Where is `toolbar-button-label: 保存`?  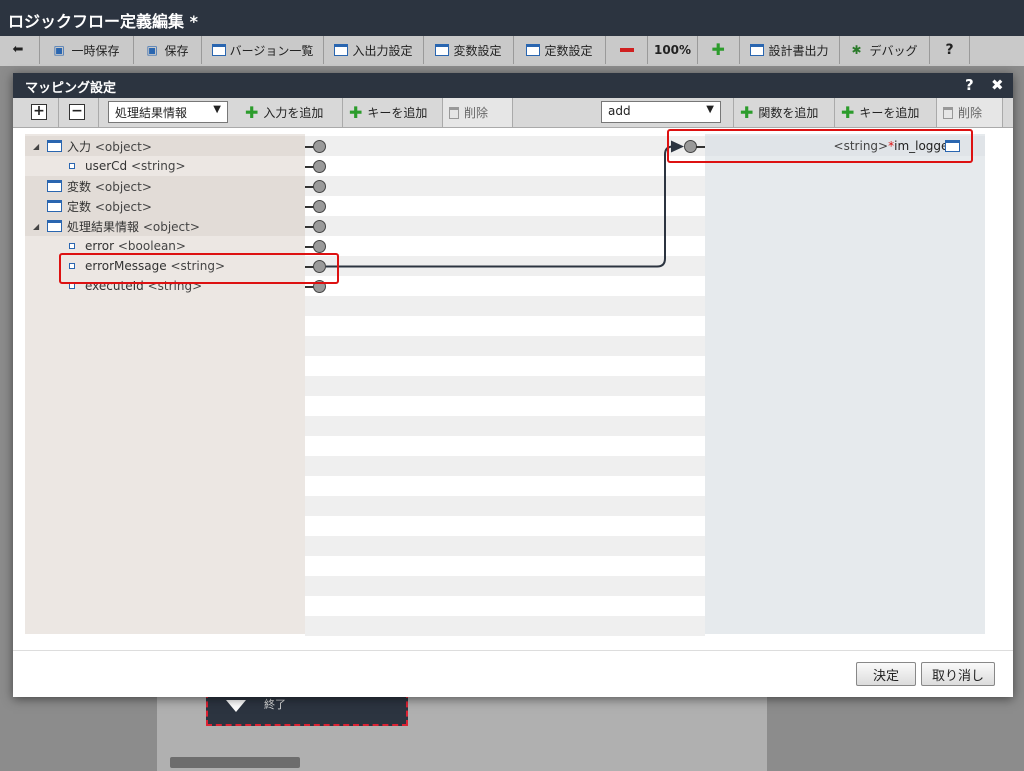 toolbar-button-label: 保存 is located at coordinates (176, 50).